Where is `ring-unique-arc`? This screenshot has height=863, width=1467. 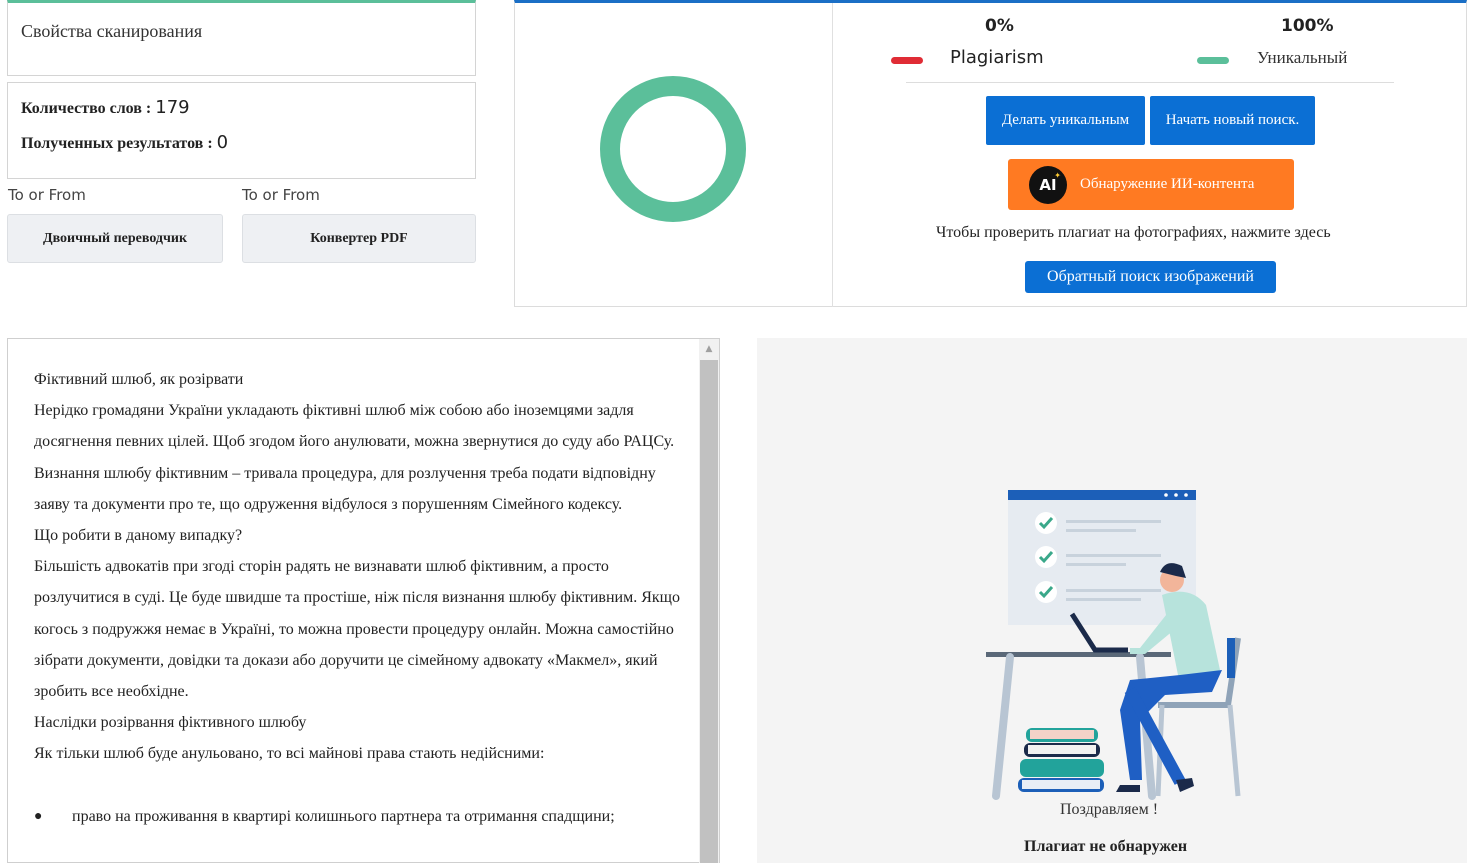
ring-unique-arc is located at coordinates (673, 149).